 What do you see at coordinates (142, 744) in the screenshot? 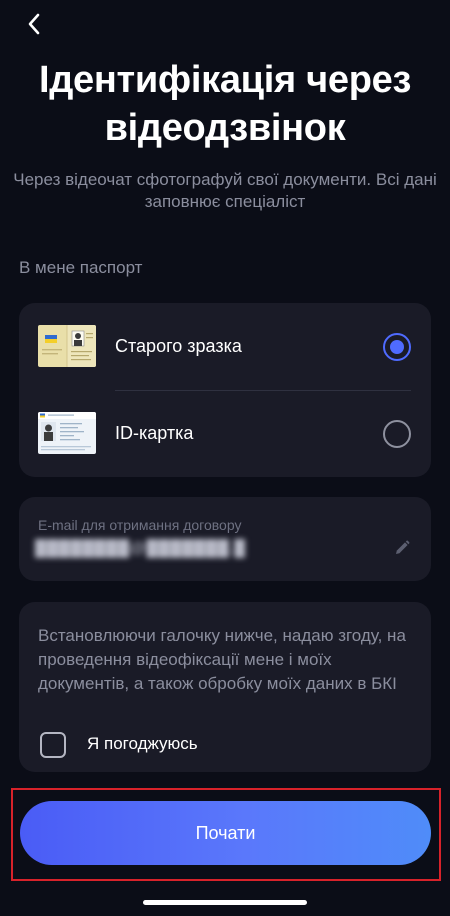
I see `consent-checkbox-label: Я погоджуюсь` at bounding box center [142, 744].